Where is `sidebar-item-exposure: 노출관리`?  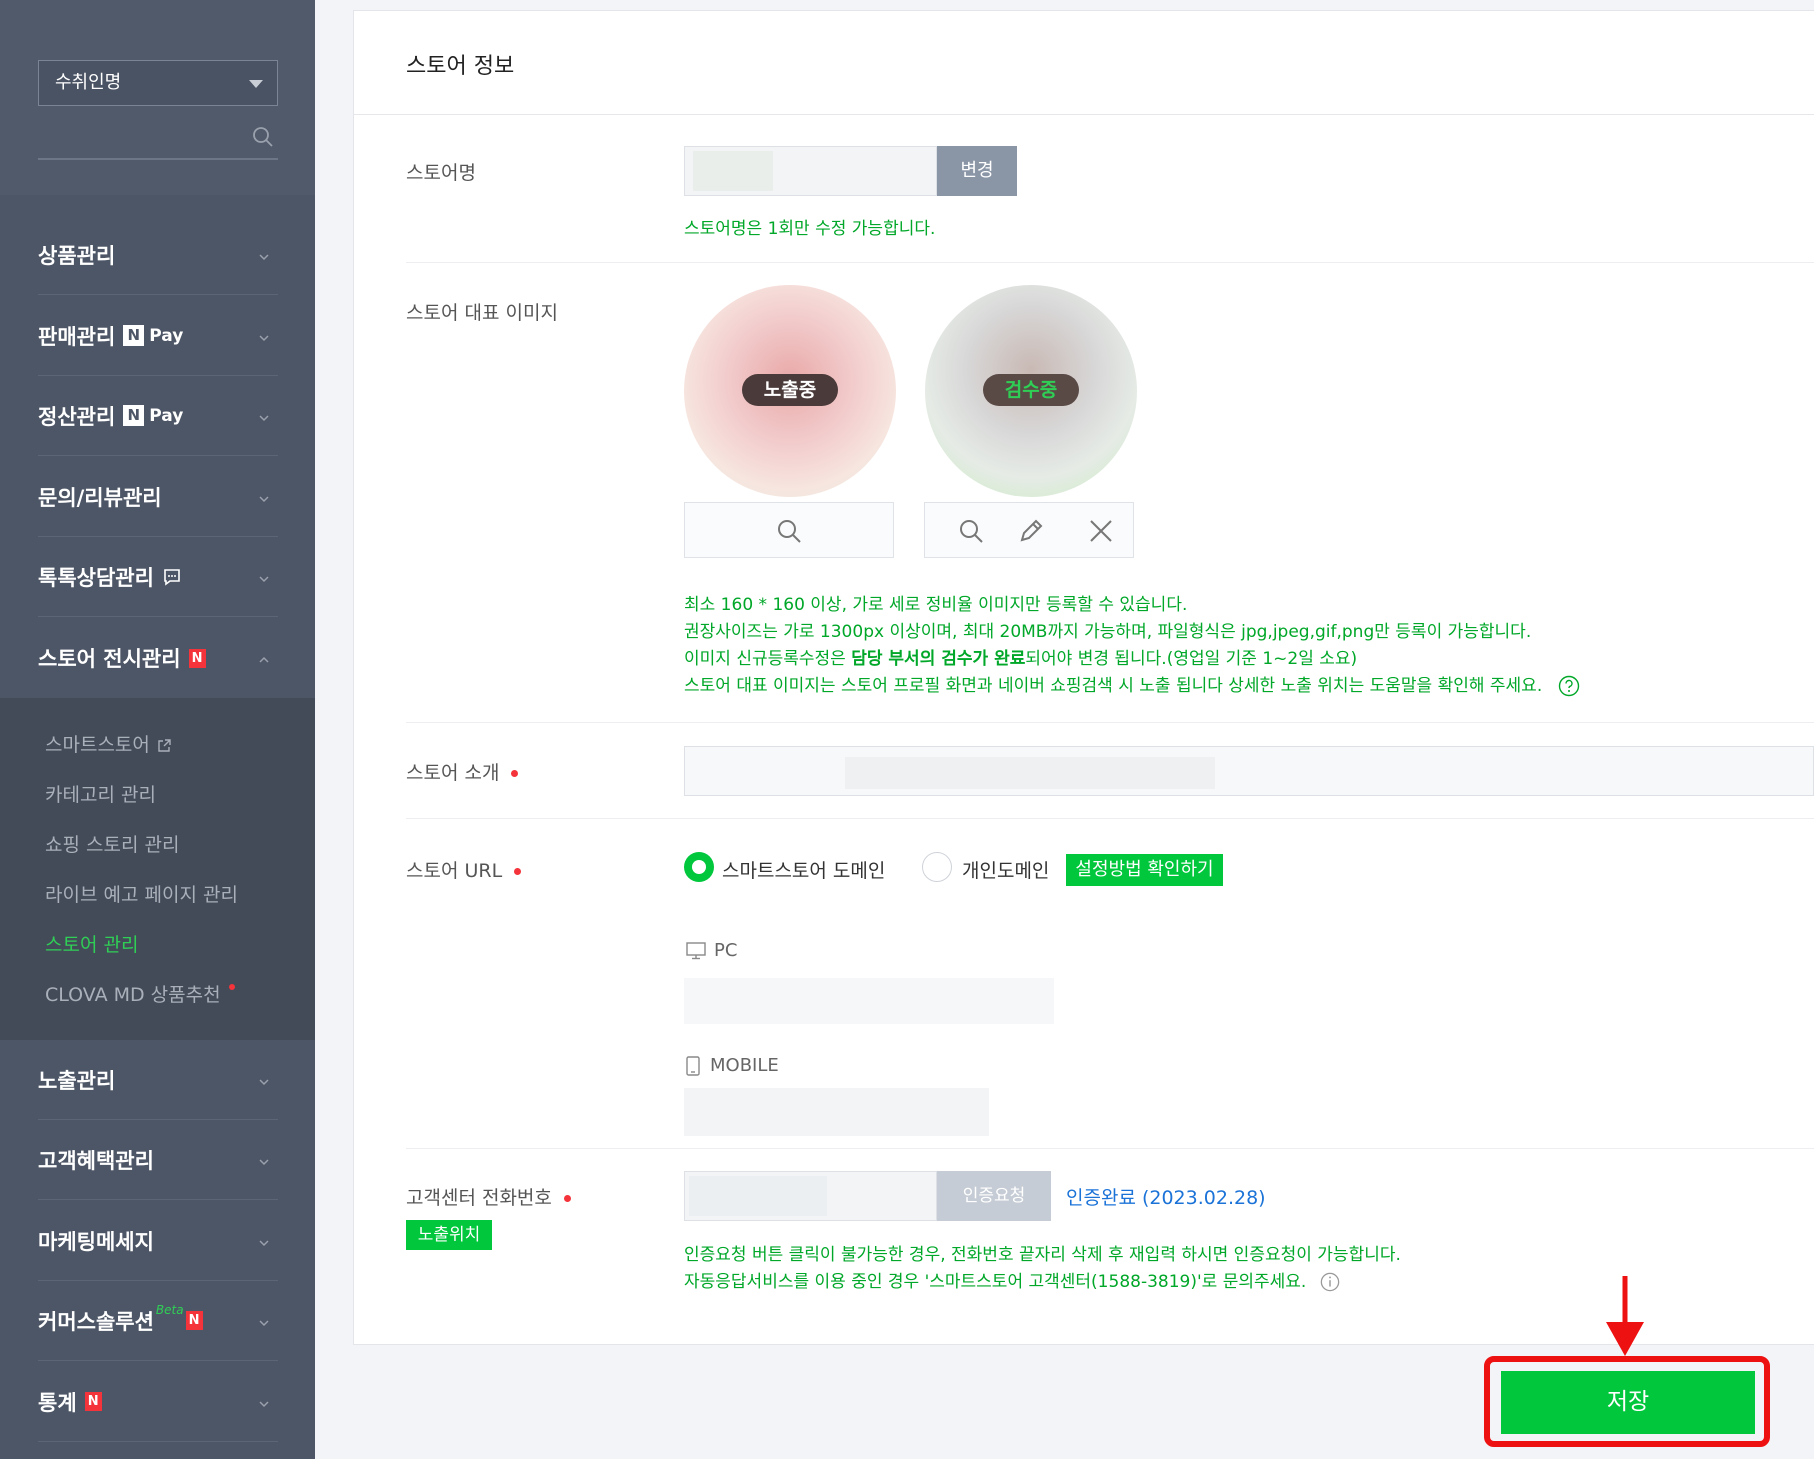 sidebar-item-exposure: 노출관리 is located at coordinates (158, 1080).